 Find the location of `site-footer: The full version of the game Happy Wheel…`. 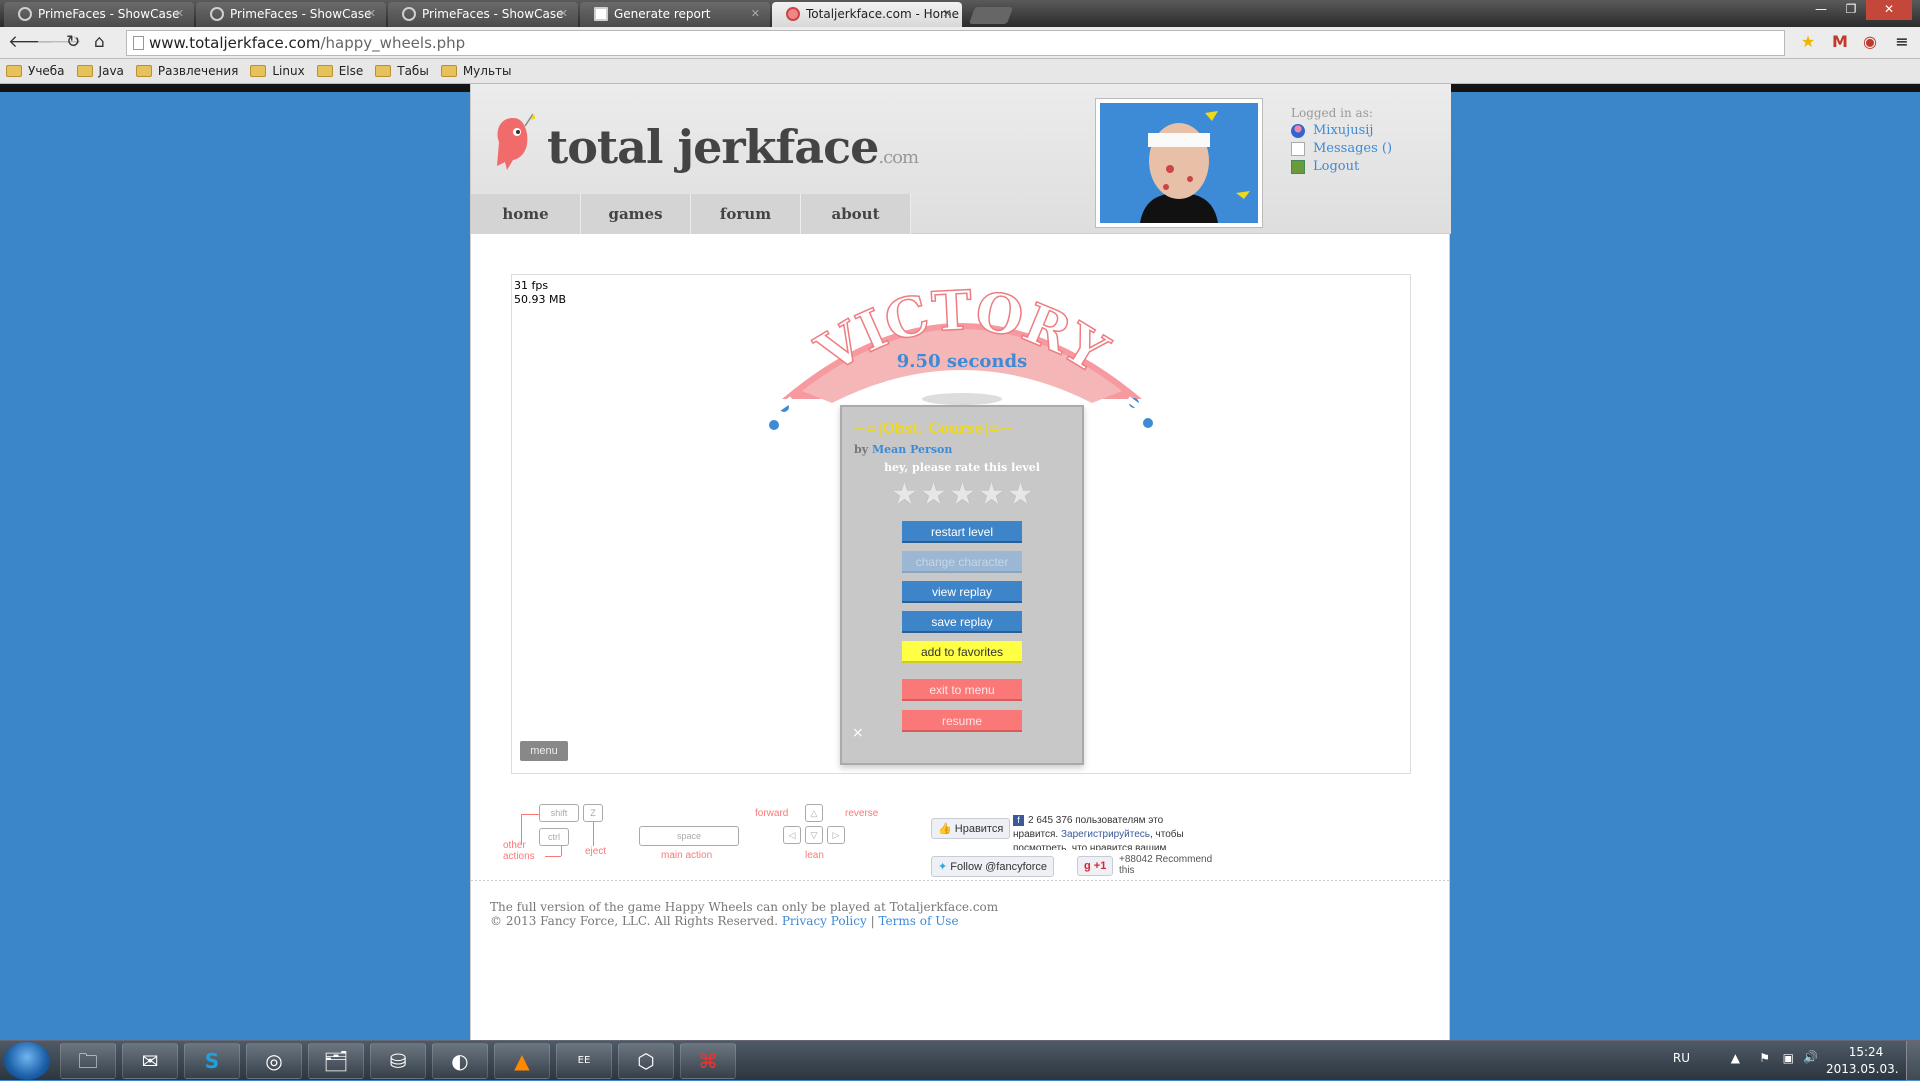

site-footer: The full version of the game Happy Wheel… is located at coordinates (744, 914).